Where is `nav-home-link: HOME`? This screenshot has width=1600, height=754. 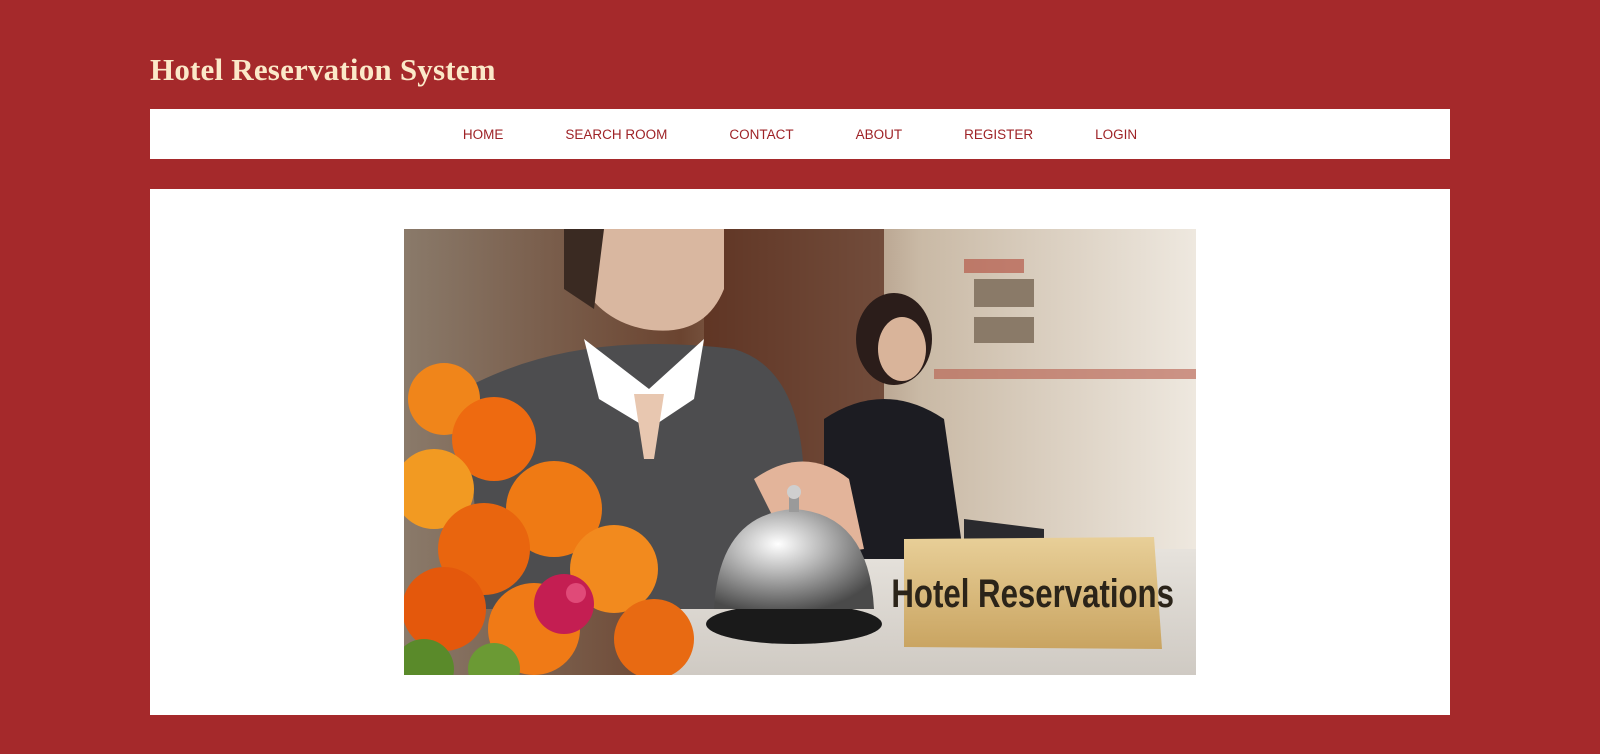
nav-home-link: HOME is located at coordinates (483, 134).